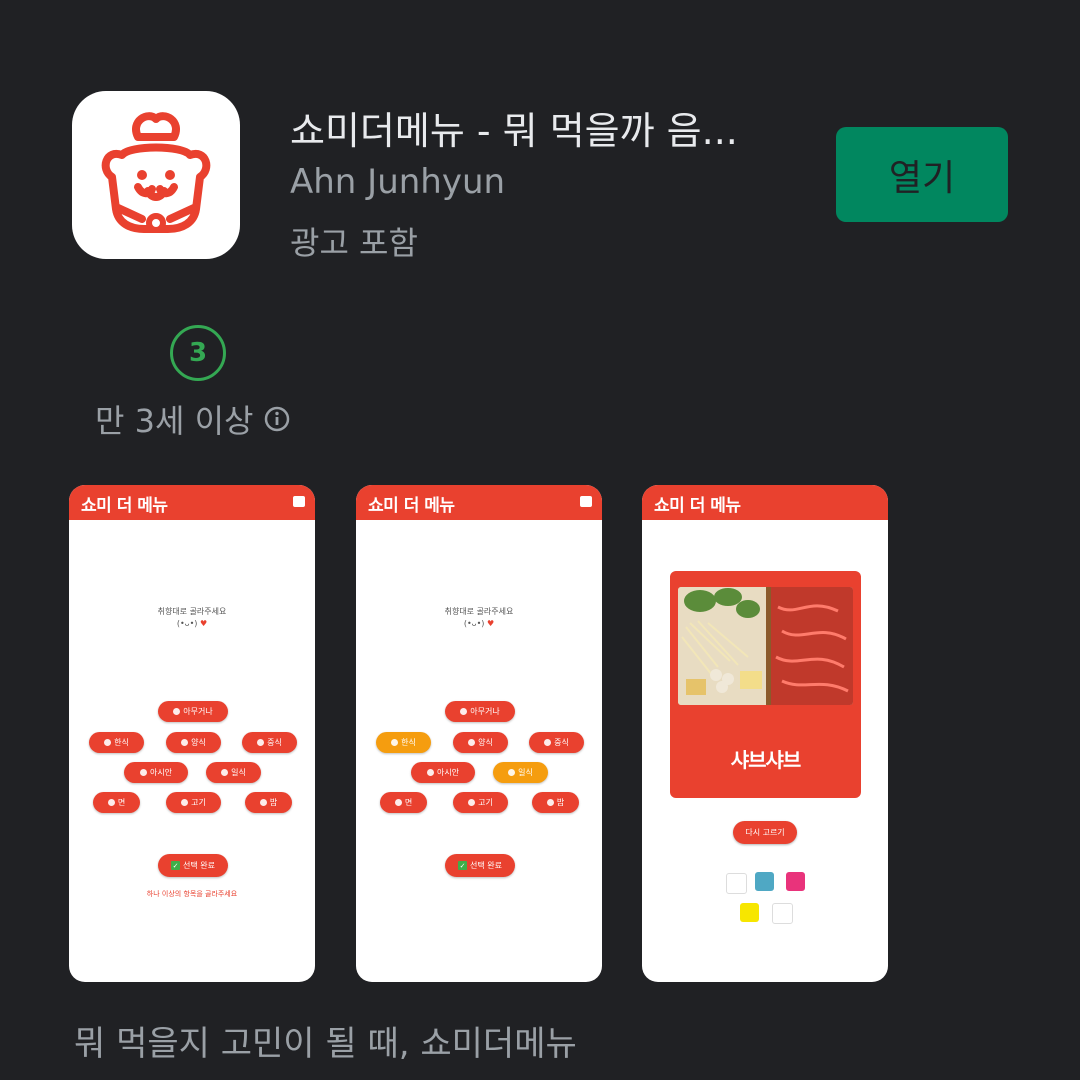 Image resolution: width=1080 pixels, height=1080 pixels. Describe the element at coordinates (795, 881) in the screenshot. I see `delivery-app-icon` at that location.